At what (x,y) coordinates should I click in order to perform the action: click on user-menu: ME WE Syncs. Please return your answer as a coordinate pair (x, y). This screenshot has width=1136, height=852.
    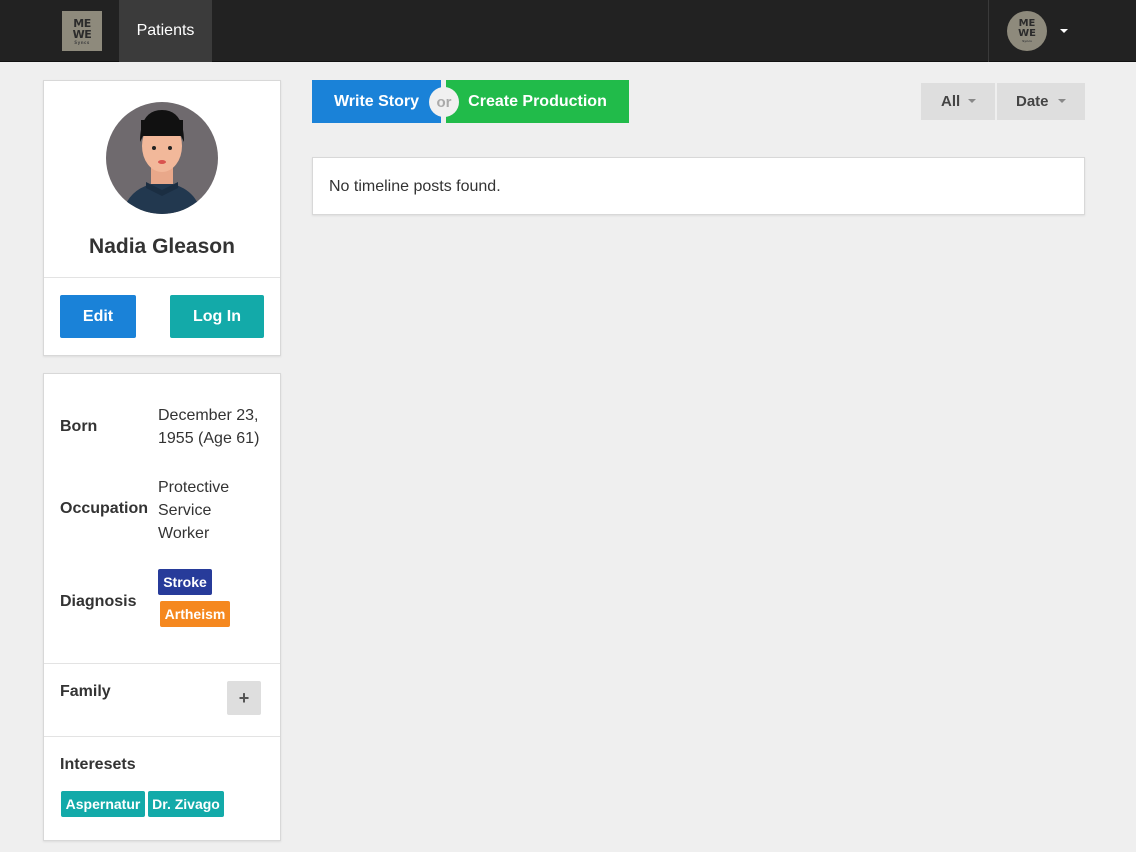
    Looking at the image, I should click on (1062, 31).